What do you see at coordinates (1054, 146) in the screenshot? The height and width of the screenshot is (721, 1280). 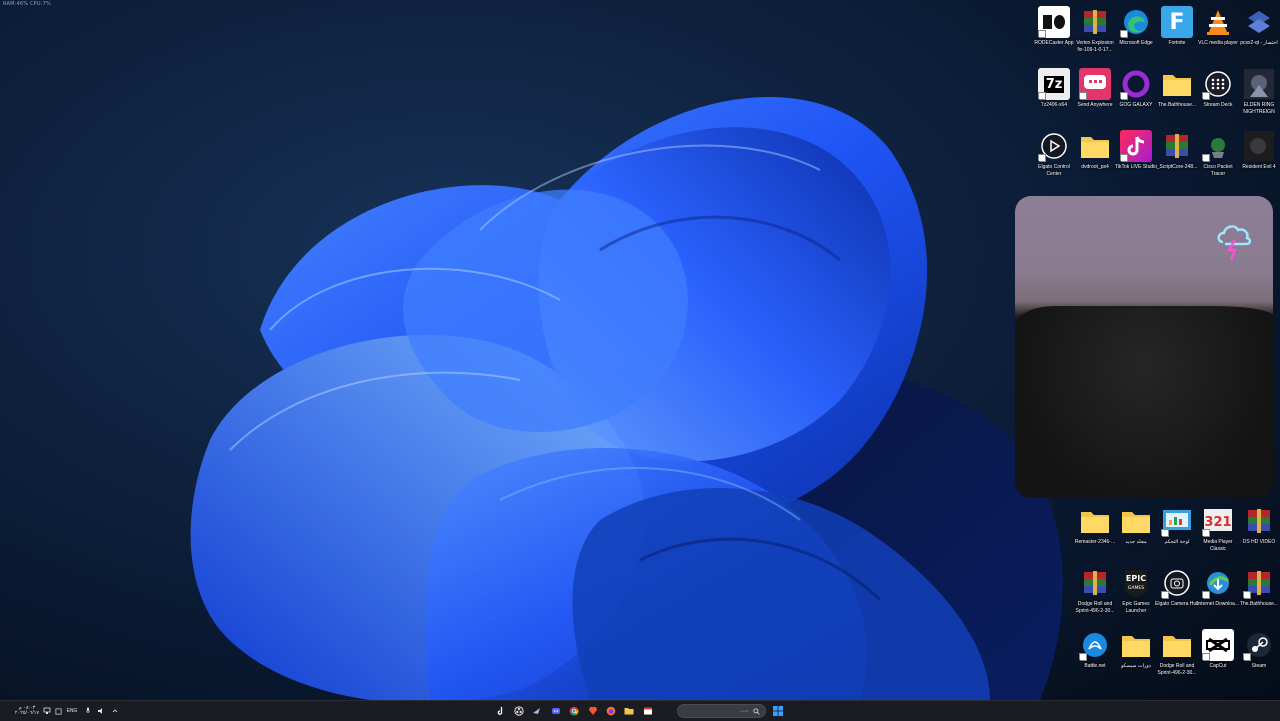 I see `elgato-icon` at bounding box center [1054, 146].